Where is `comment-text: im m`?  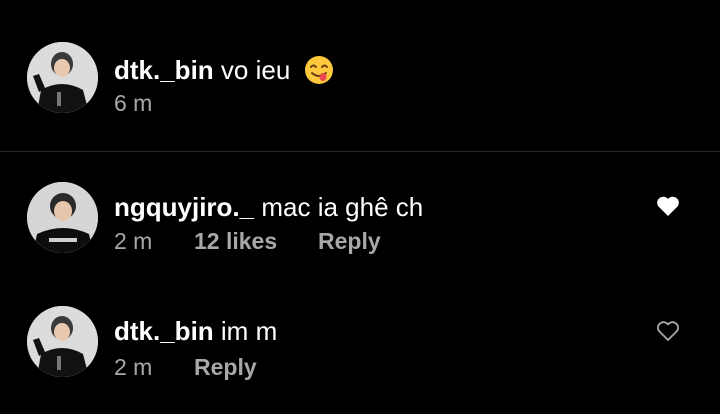 comment-text: im m is located at coordinates (249, 331).